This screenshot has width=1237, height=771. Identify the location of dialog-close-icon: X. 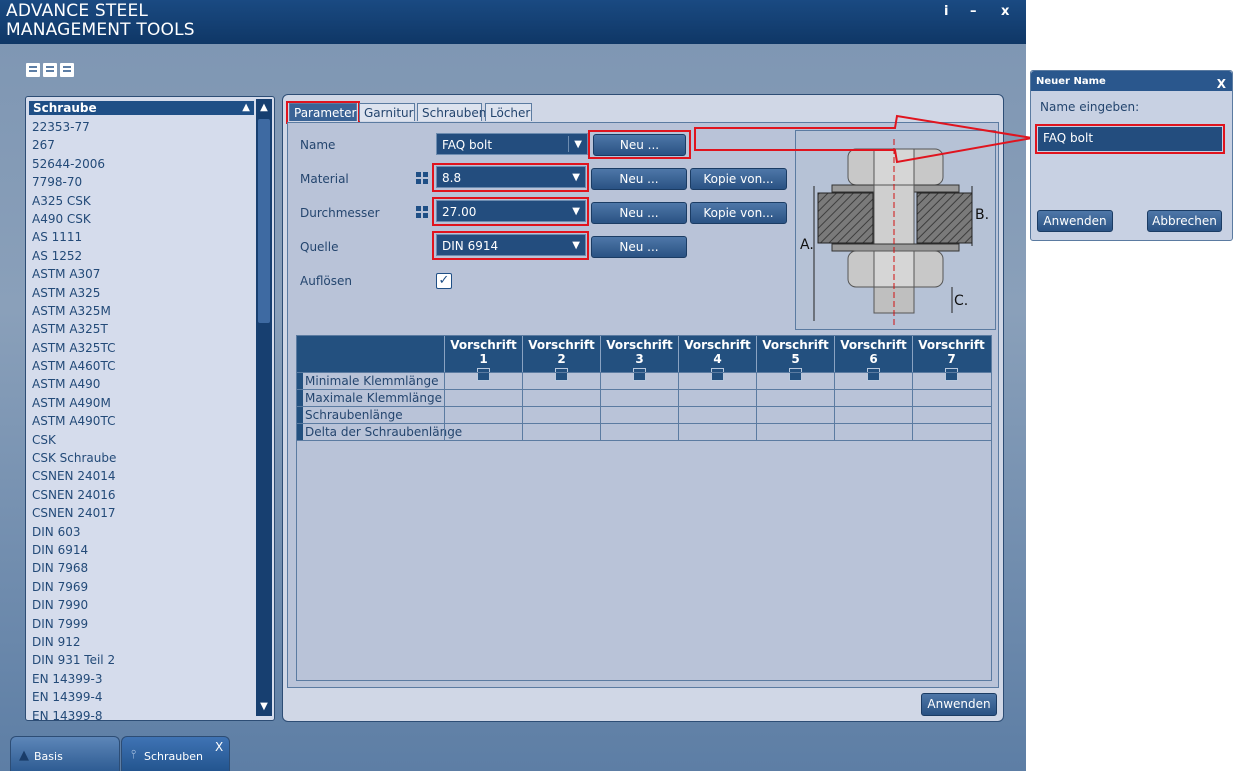
(1221, 84).